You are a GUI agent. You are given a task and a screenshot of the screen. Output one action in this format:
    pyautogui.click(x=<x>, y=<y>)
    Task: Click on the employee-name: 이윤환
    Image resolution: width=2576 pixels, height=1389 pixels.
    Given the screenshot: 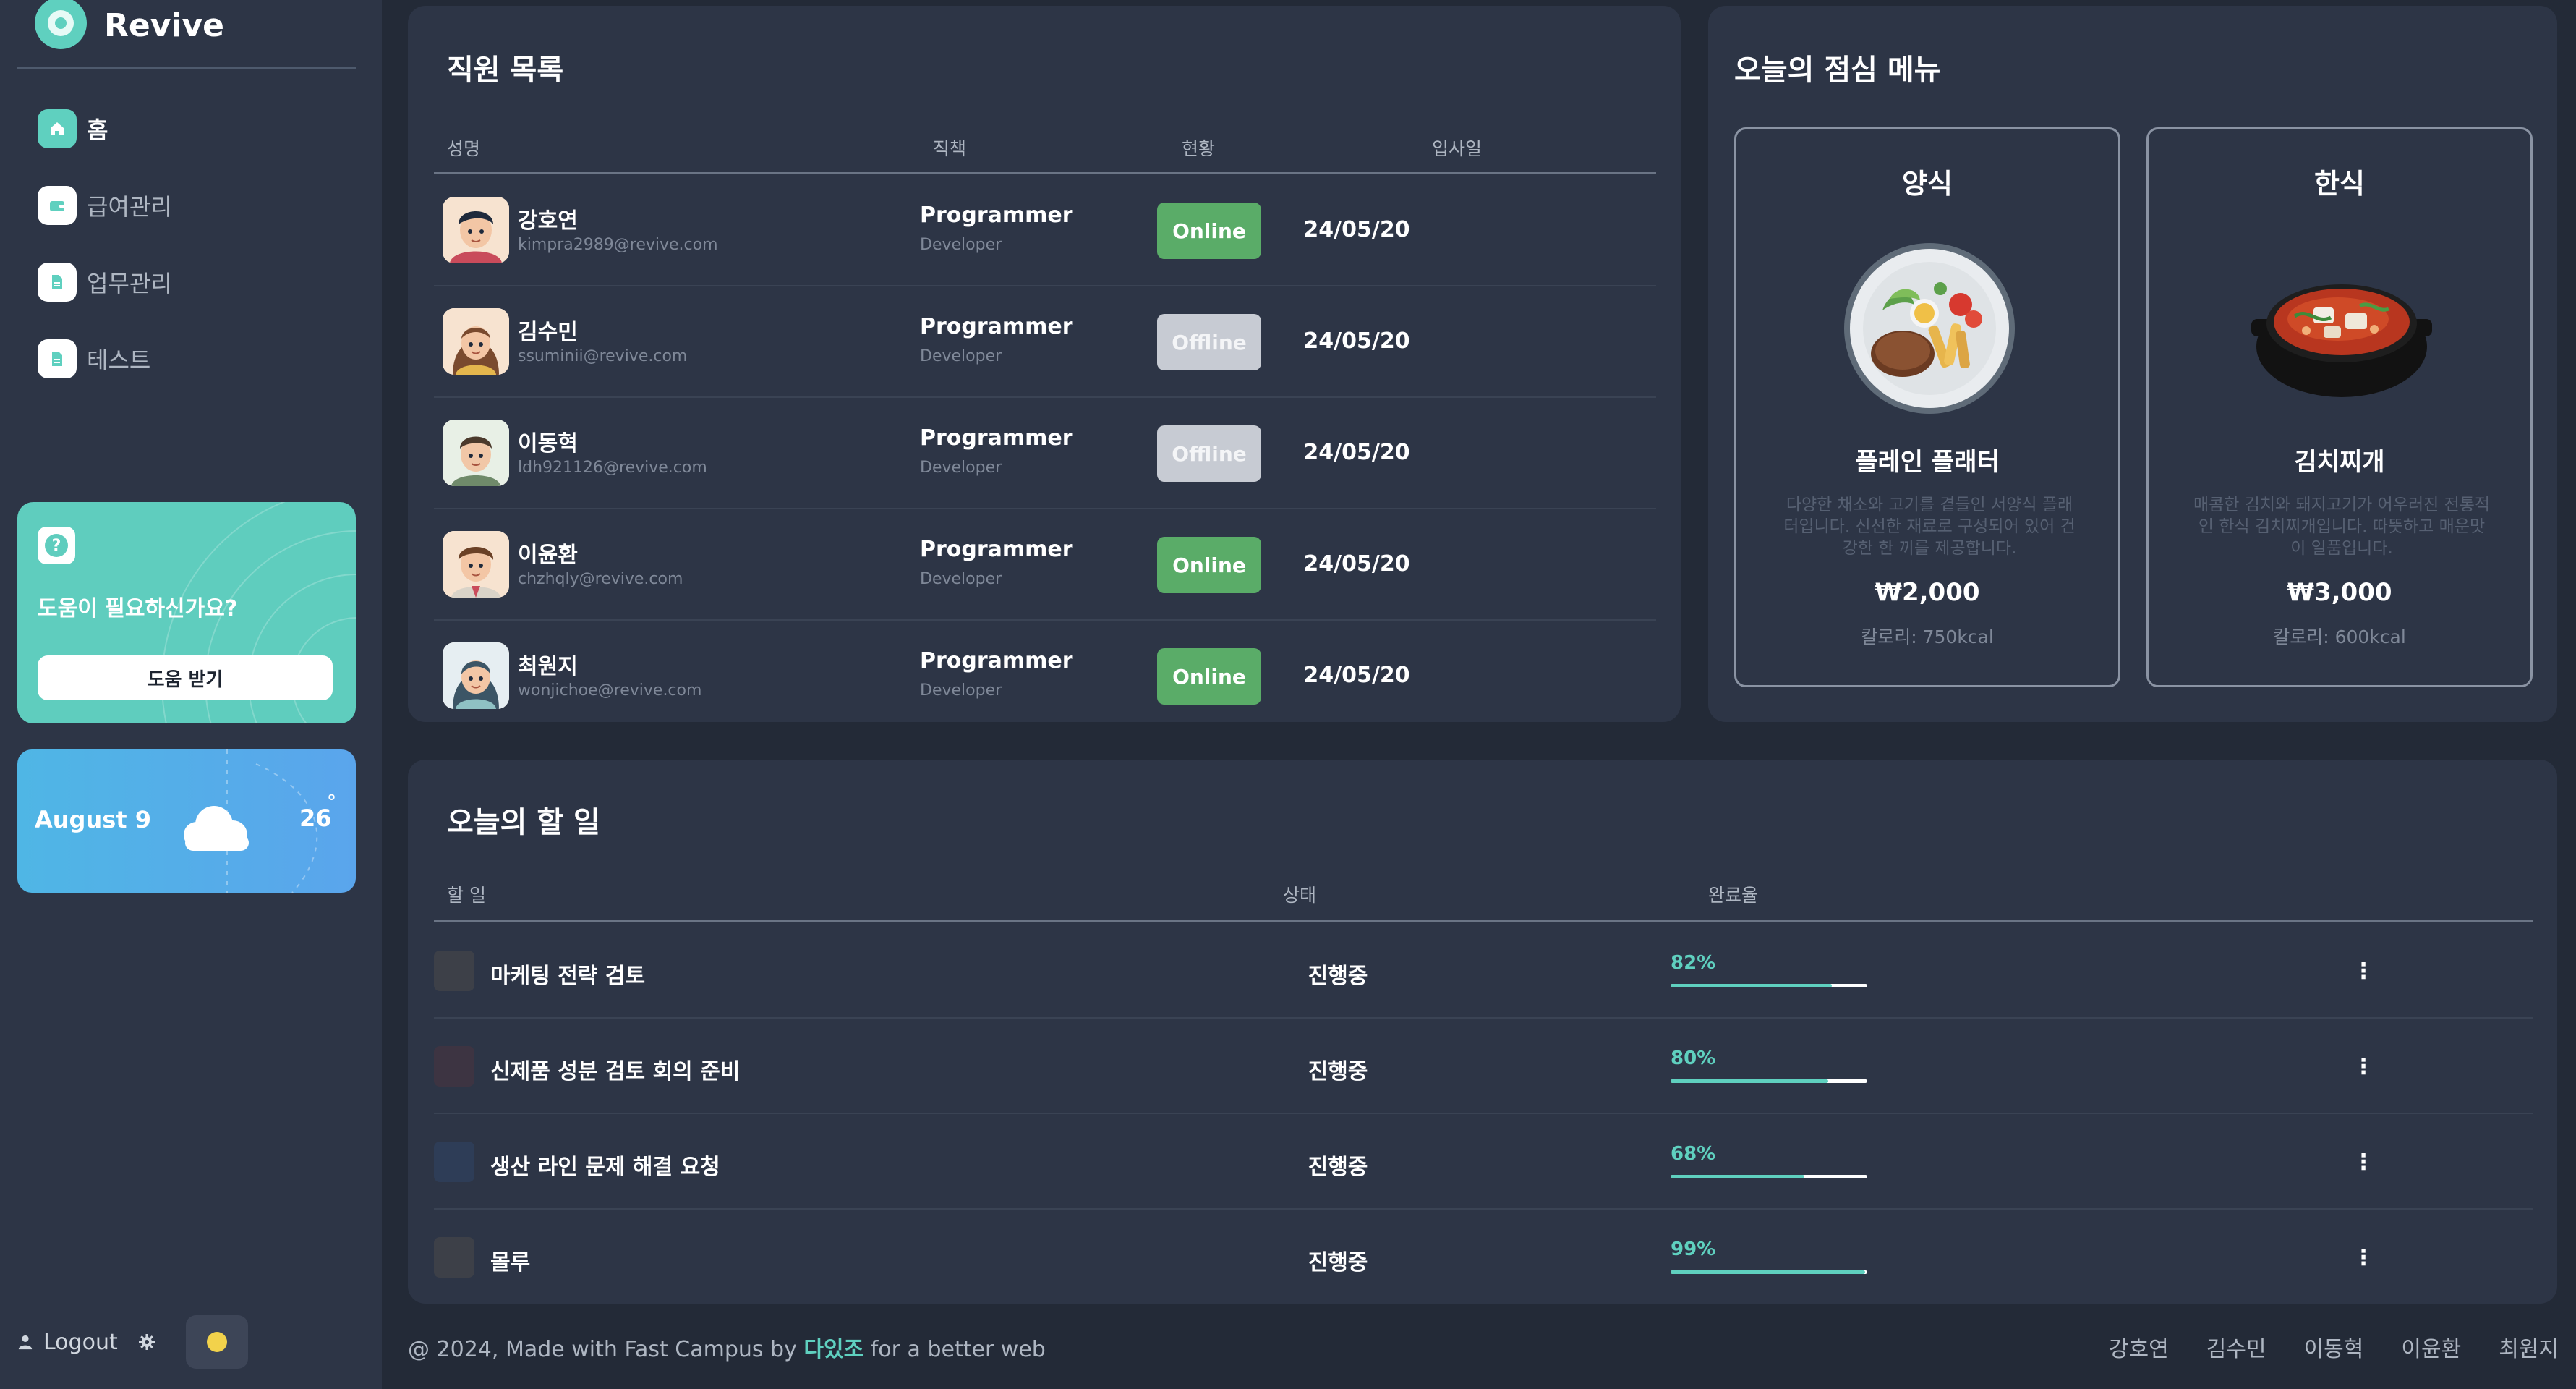 What is the action you would take?
    pyautogui.click(x=548, y=555)
    